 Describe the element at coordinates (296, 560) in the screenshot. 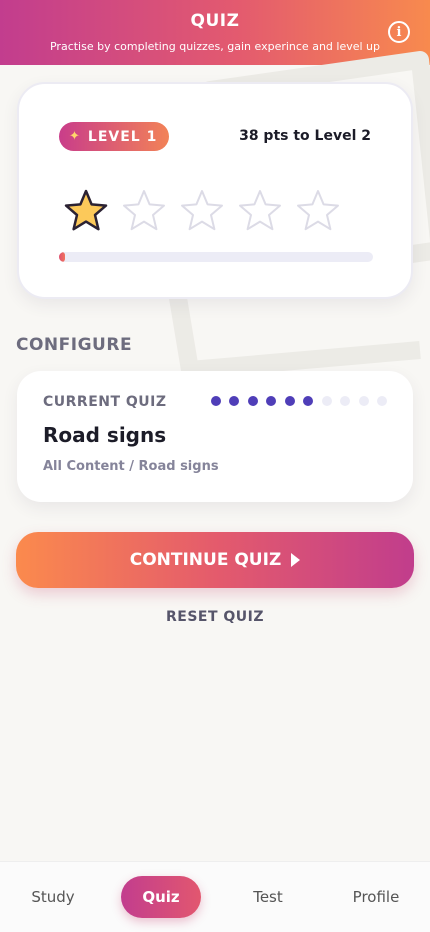

I see `play-icon` at that location.